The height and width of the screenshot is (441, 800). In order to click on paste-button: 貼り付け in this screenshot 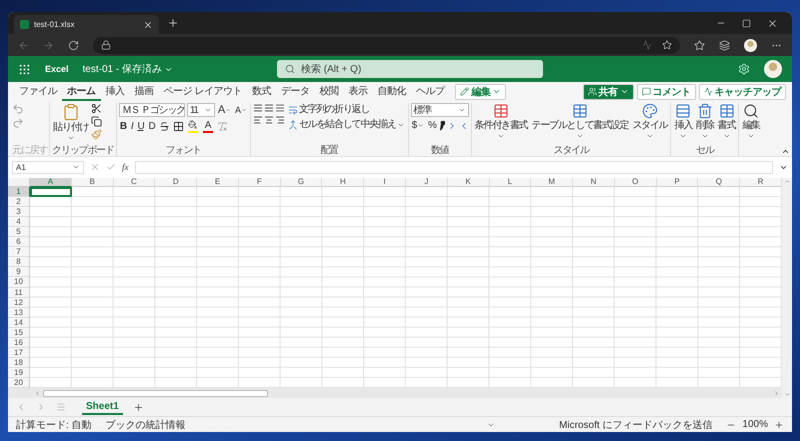, I will do `click(71, 122)`.